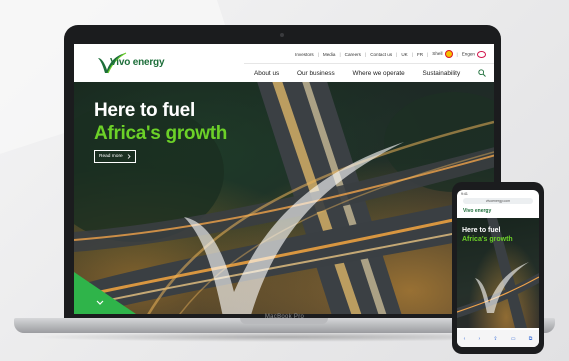 Image resolution: width=569 pixels, height=361 pixels. Describe the element at coordinates (282, 35) in the screenshot. I see `laptop-camera` at that location.